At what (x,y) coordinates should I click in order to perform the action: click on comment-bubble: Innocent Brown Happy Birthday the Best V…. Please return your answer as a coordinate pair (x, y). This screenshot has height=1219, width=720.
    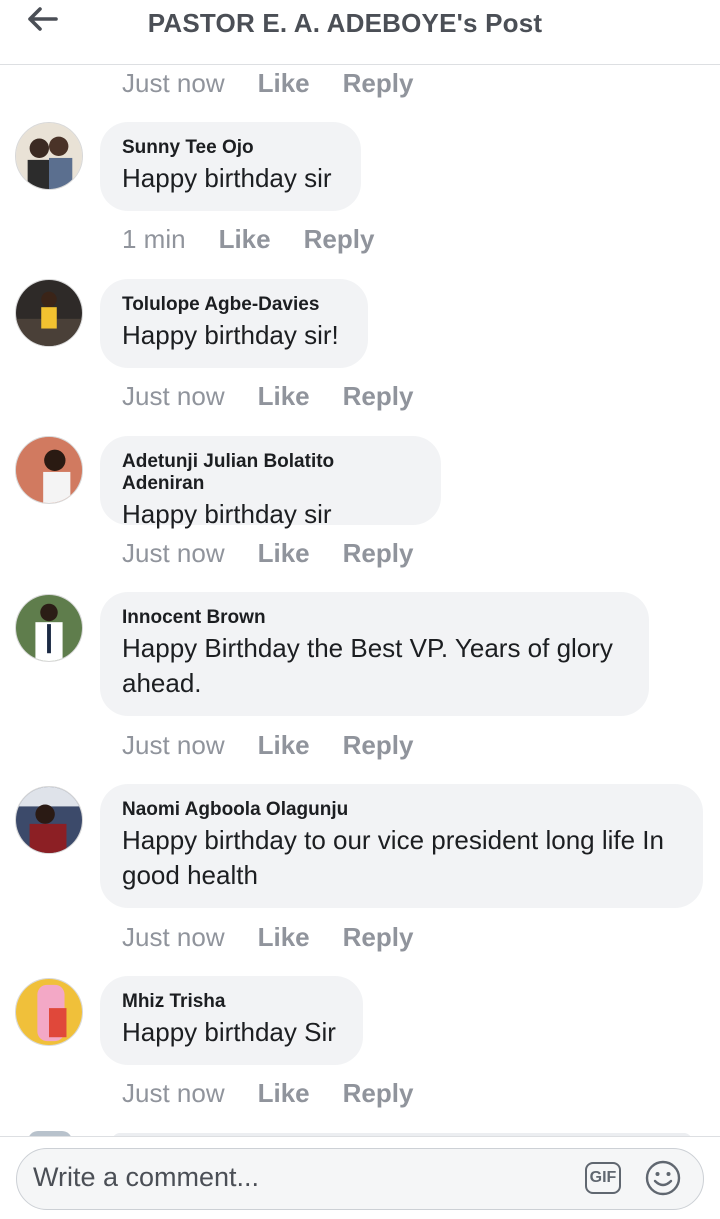
    Looking at the image, I should click on (374, 654).